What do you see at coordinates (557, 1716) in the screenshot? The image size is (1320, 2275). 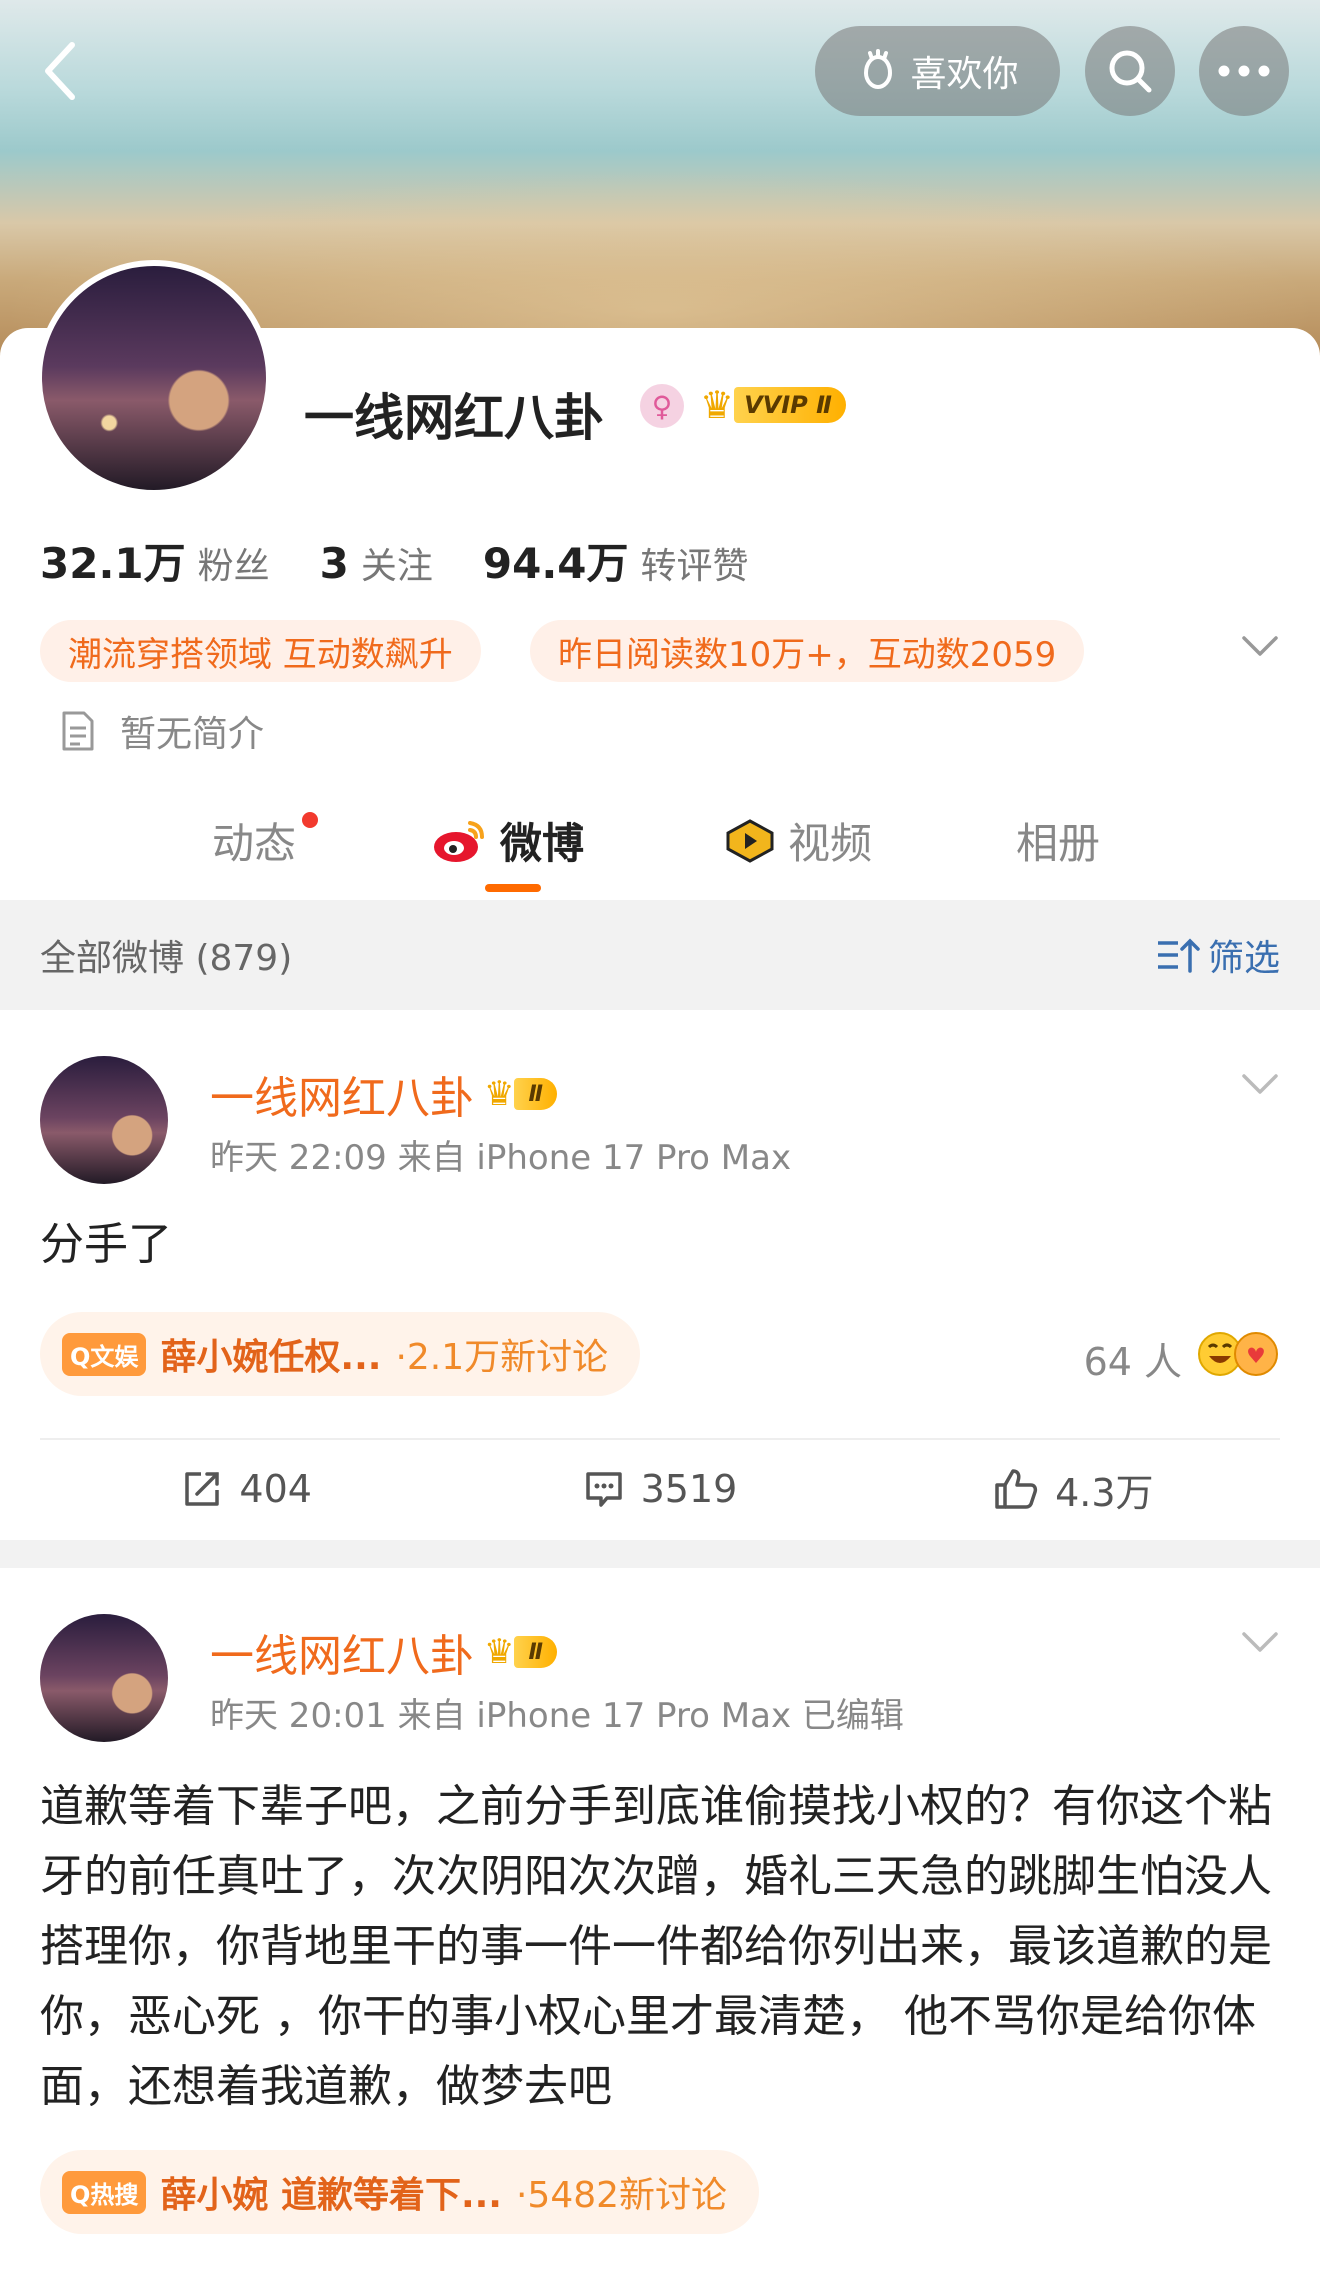 I see `post-meta: 昨天 20:01 来自 iPhone 17 Pro Max 已编辑` at bounding box center [557, 1716].